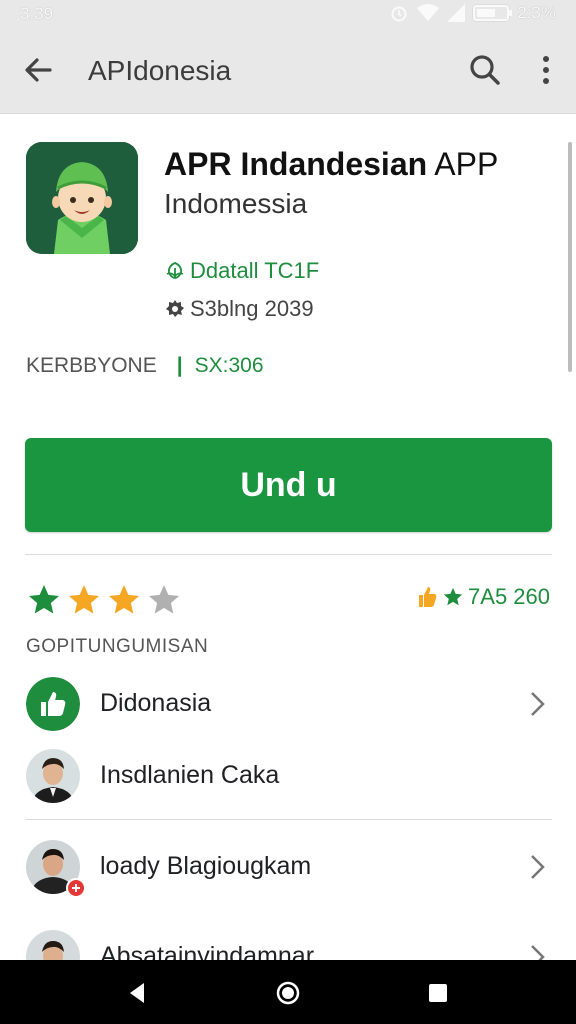  What do you see at coordinates (399, 14) in the screenshot?
I see `alarm-icon` at bounding box center [399, 14].